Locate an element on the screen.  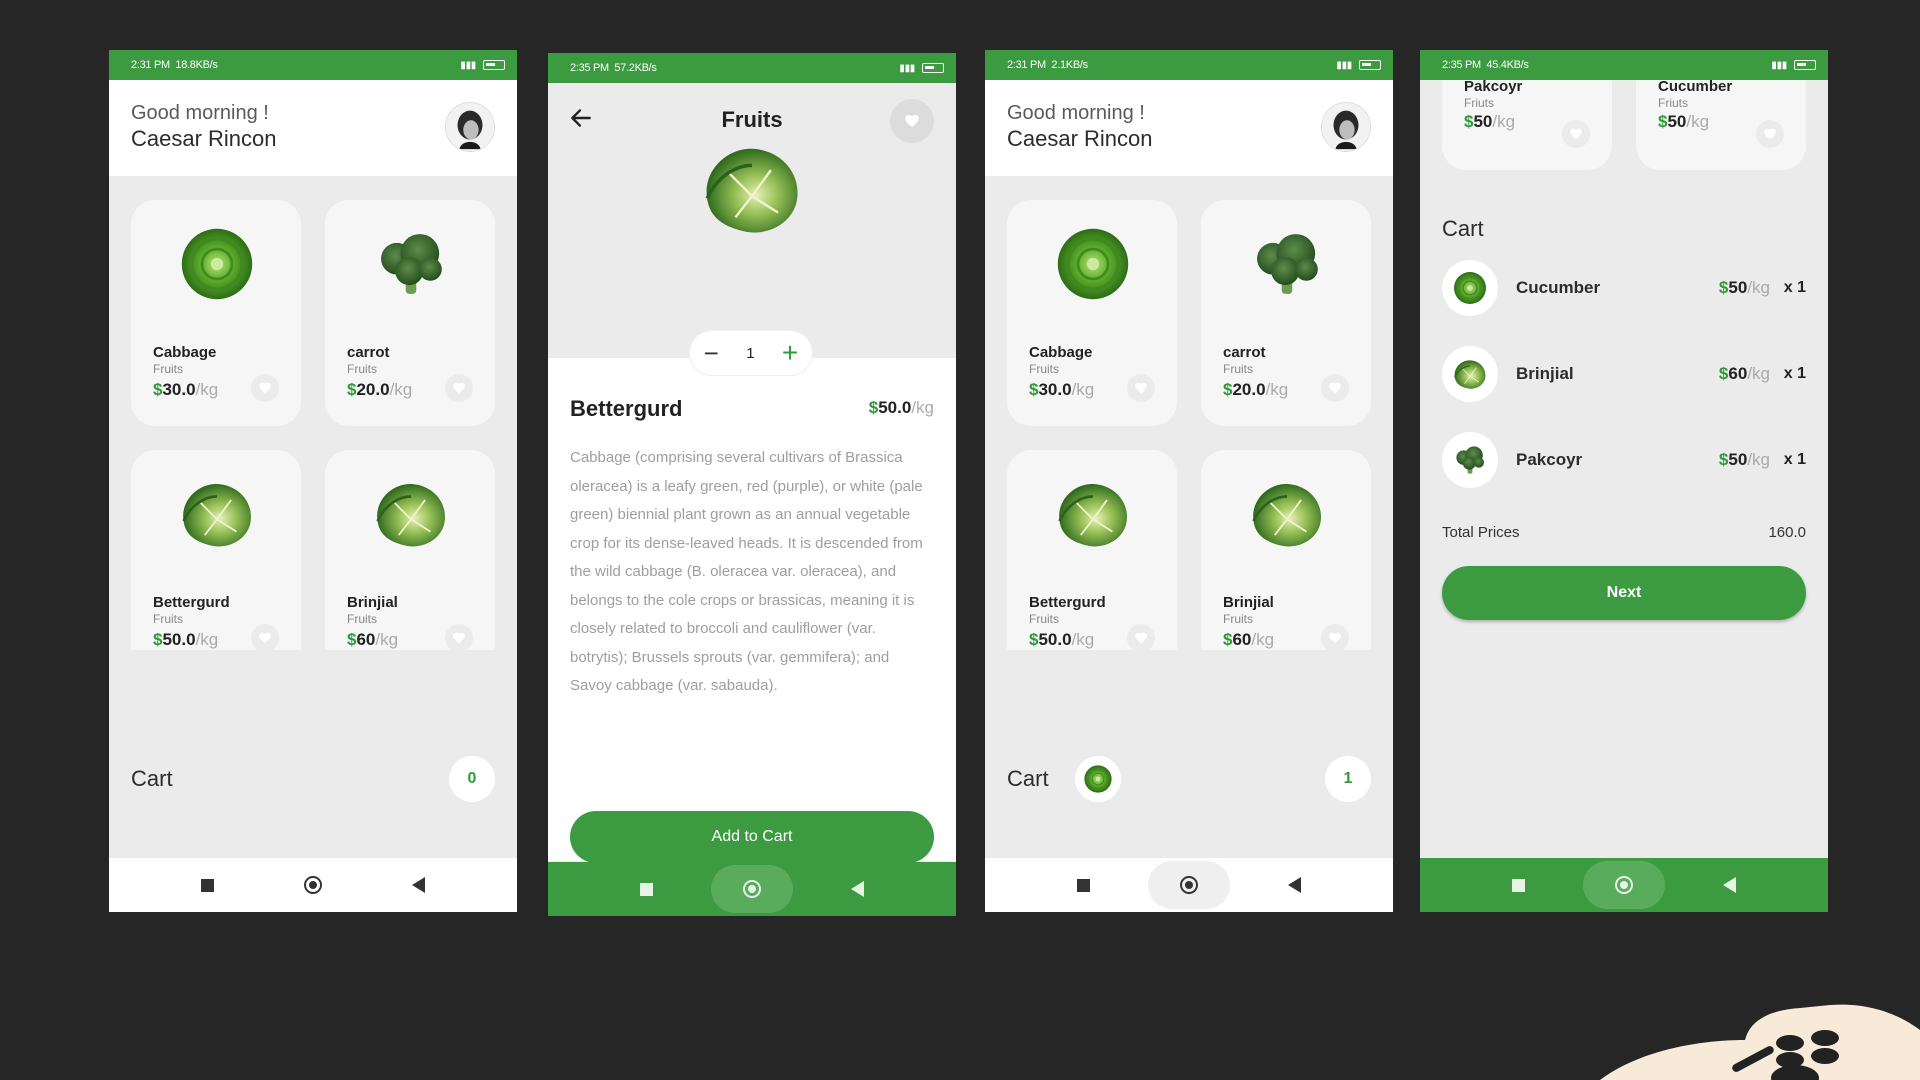
product-name: Cabbage is located at coordinates (1061, 352).